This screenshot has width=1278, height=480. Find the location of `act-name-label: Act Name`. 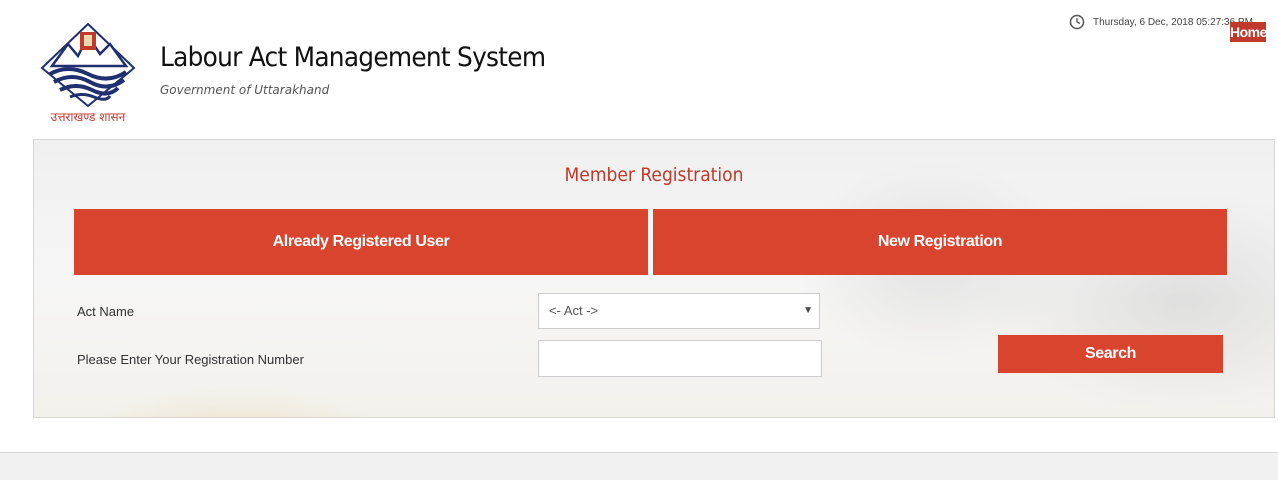

act-name-label: Act Name is located at coordinates (106, 311).